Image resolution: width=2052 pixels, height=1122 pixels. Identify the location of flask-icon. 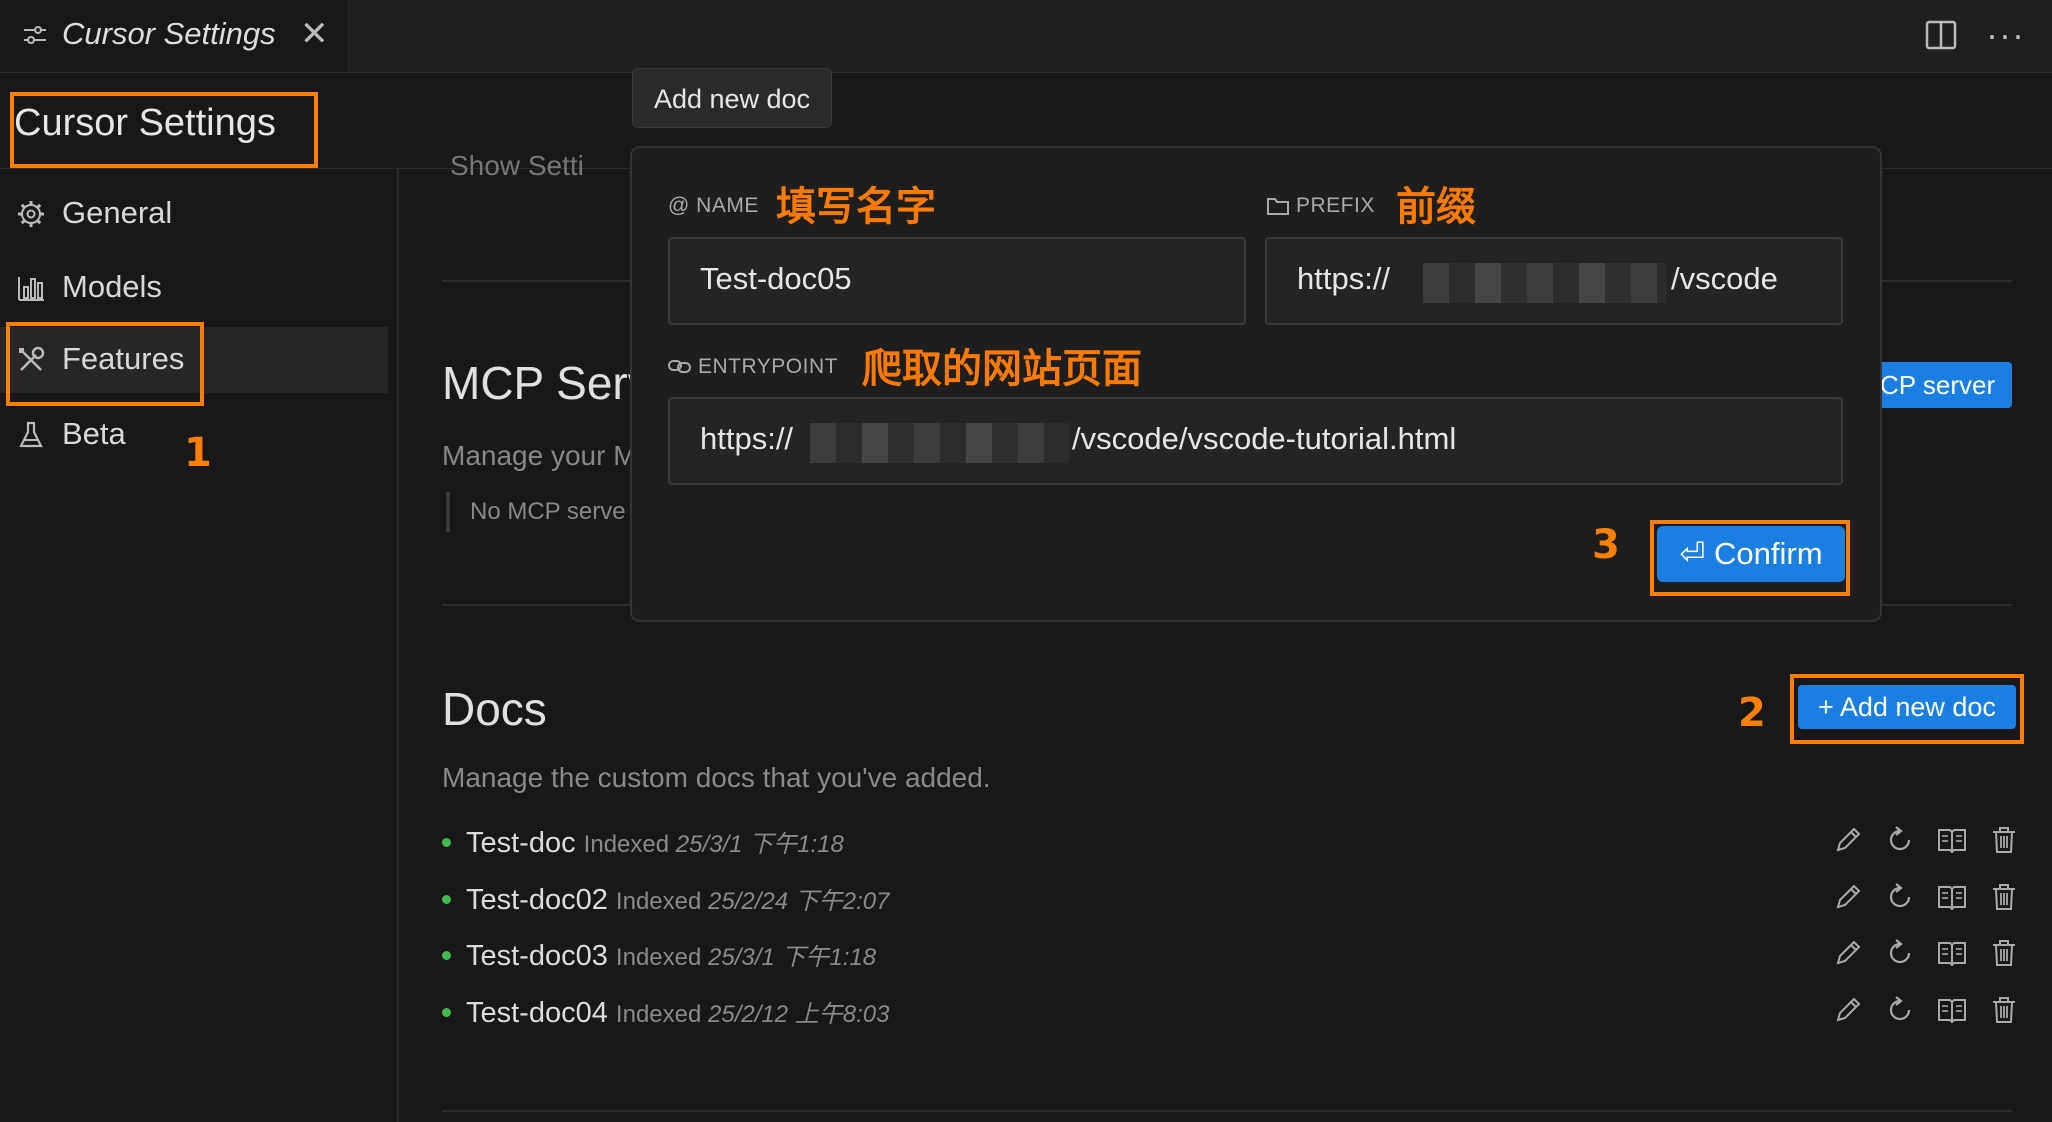
(31, 434).